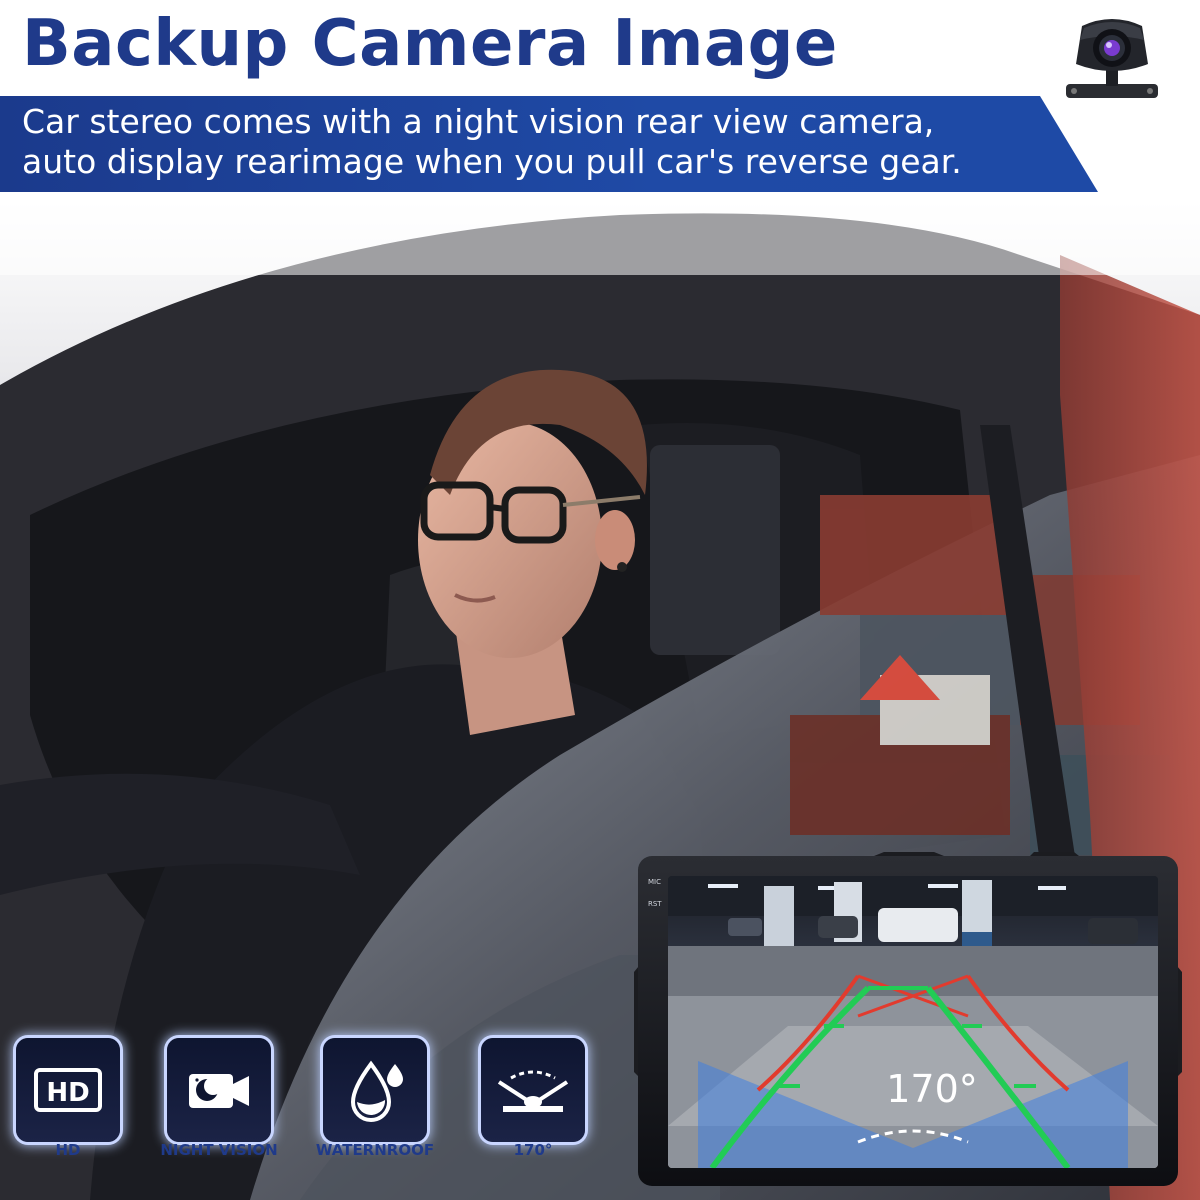 This screenshot has width=1200, height=1200. Describe the element at coordinates (913, 1022) in the screenshot. I see `rear-camera-screen` at that location.